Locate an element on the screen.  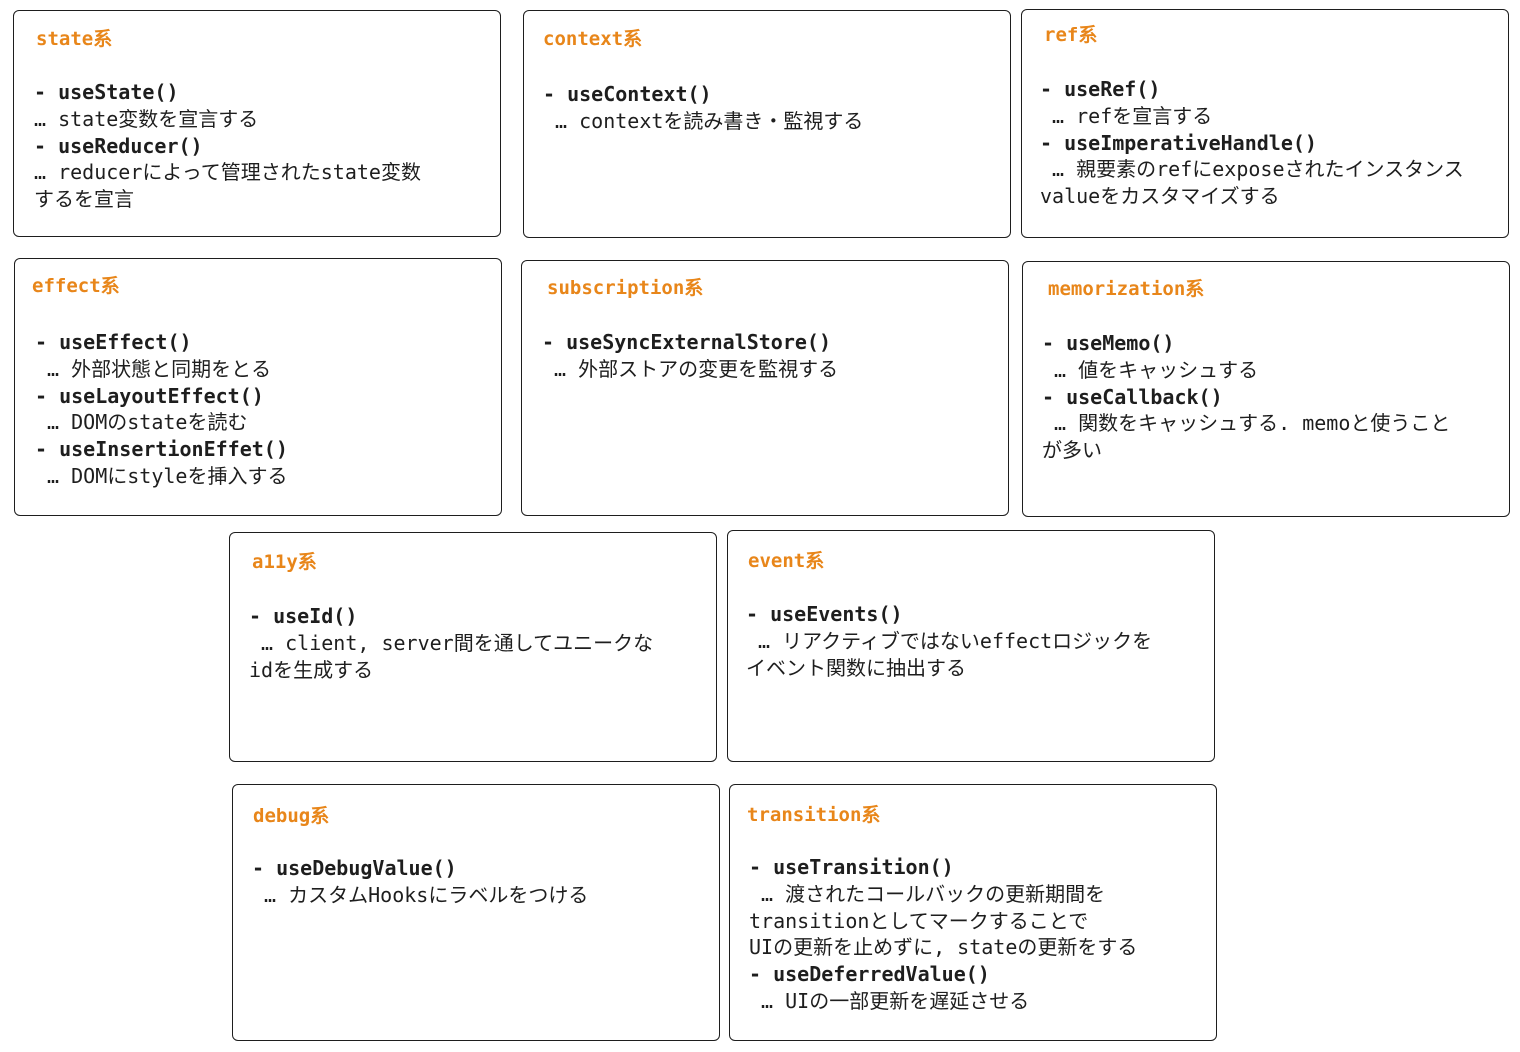
hook-description: valueをカスタマイズする is located at coordinates (1160, 196).